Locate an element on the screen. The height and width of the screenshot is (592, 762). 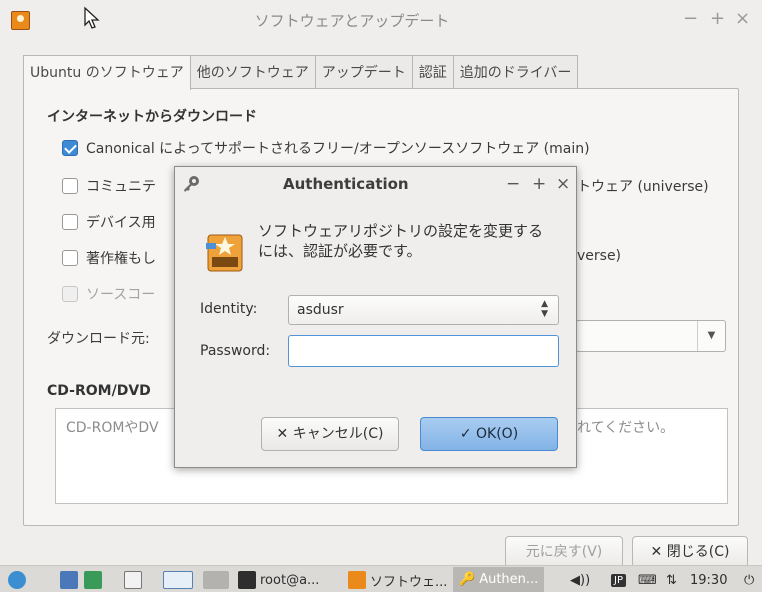
dropdown-arrow-icon: ▼ is located at coordinates (711, 336).